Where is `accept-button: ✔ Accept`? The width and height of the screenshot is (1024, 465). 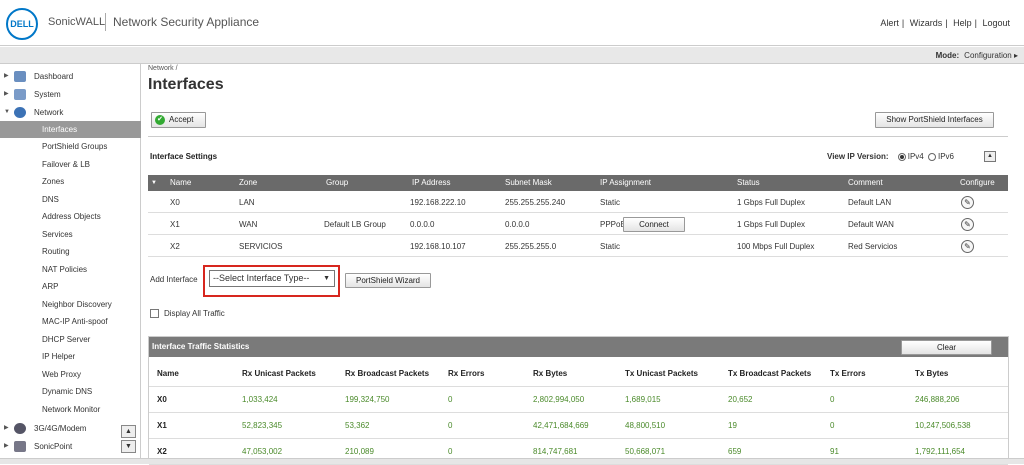
accept-button: ✔ Accept is located at coordinates (178, 120).